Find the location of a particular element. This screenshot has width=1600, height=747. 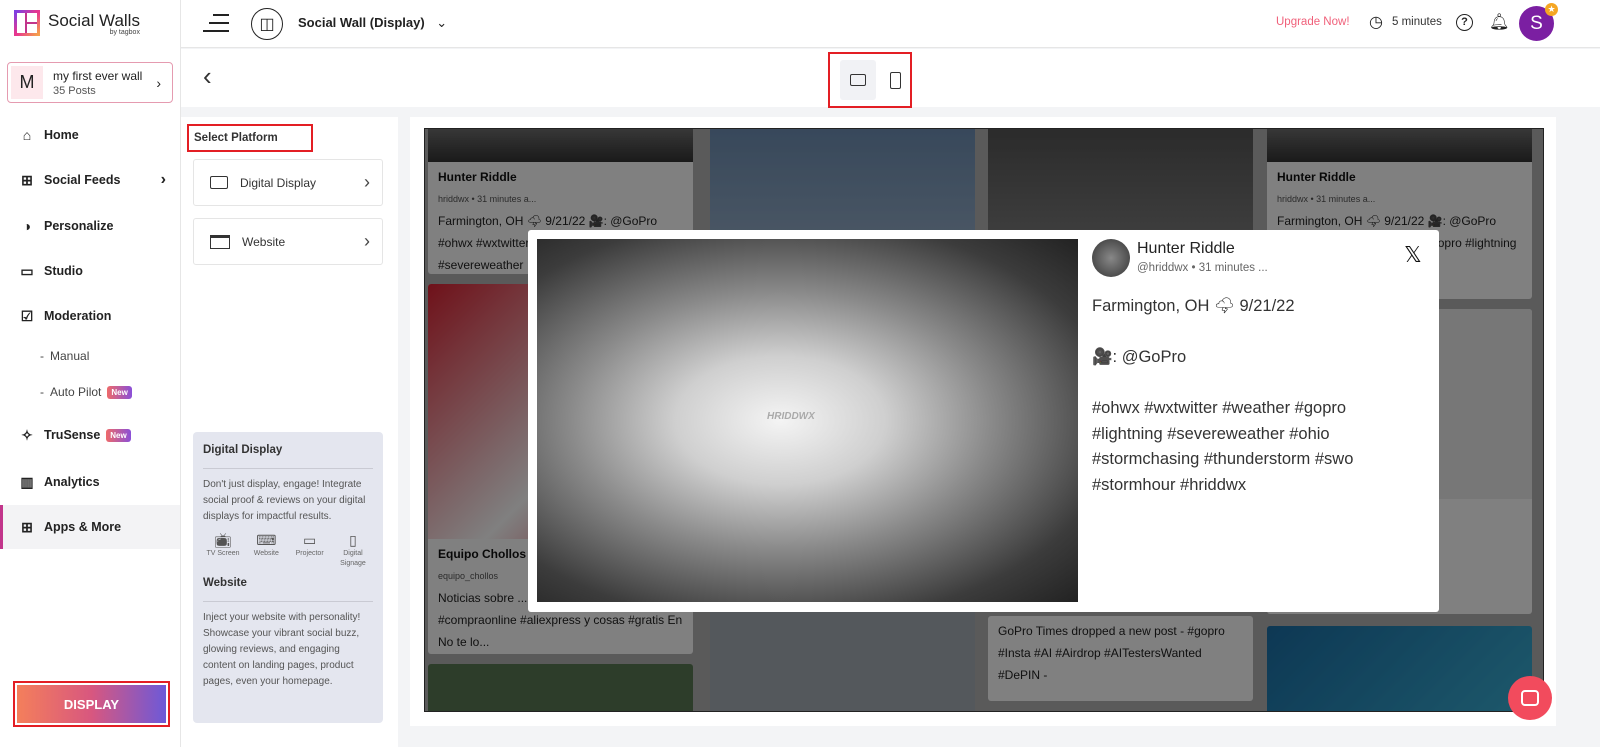

platform-digital-display: Digital Display › is located at coordinates (288, 182).